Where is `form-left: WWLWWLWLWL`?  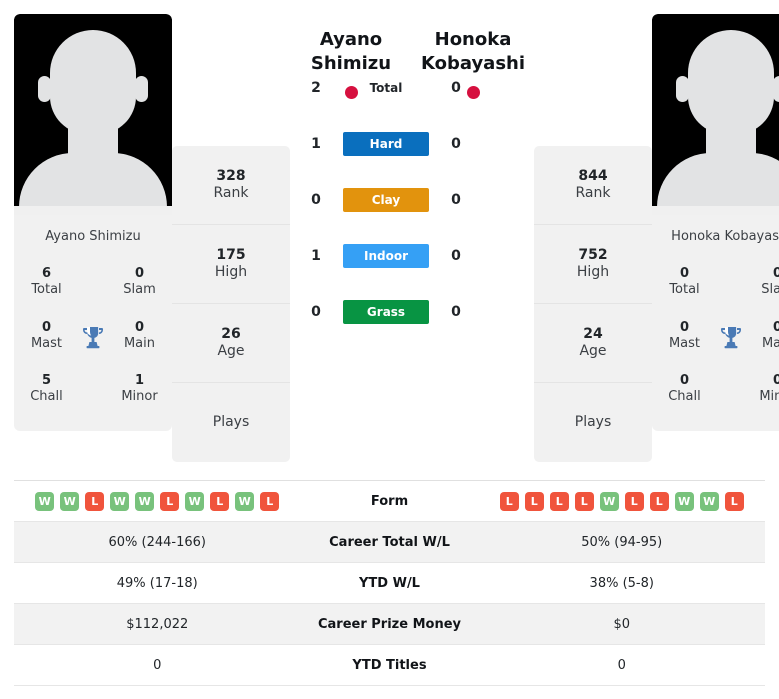
form-left: WWLWWLWLWL is located at coordinates (157, 501).